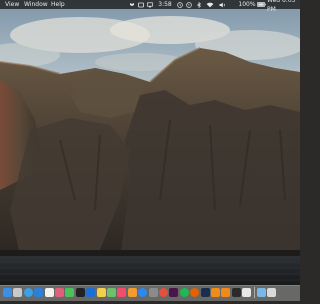  What do you see at coordinates (58, 4) in the screenshot?
I see `menu-help: Help` at bounding box center [58, 4].